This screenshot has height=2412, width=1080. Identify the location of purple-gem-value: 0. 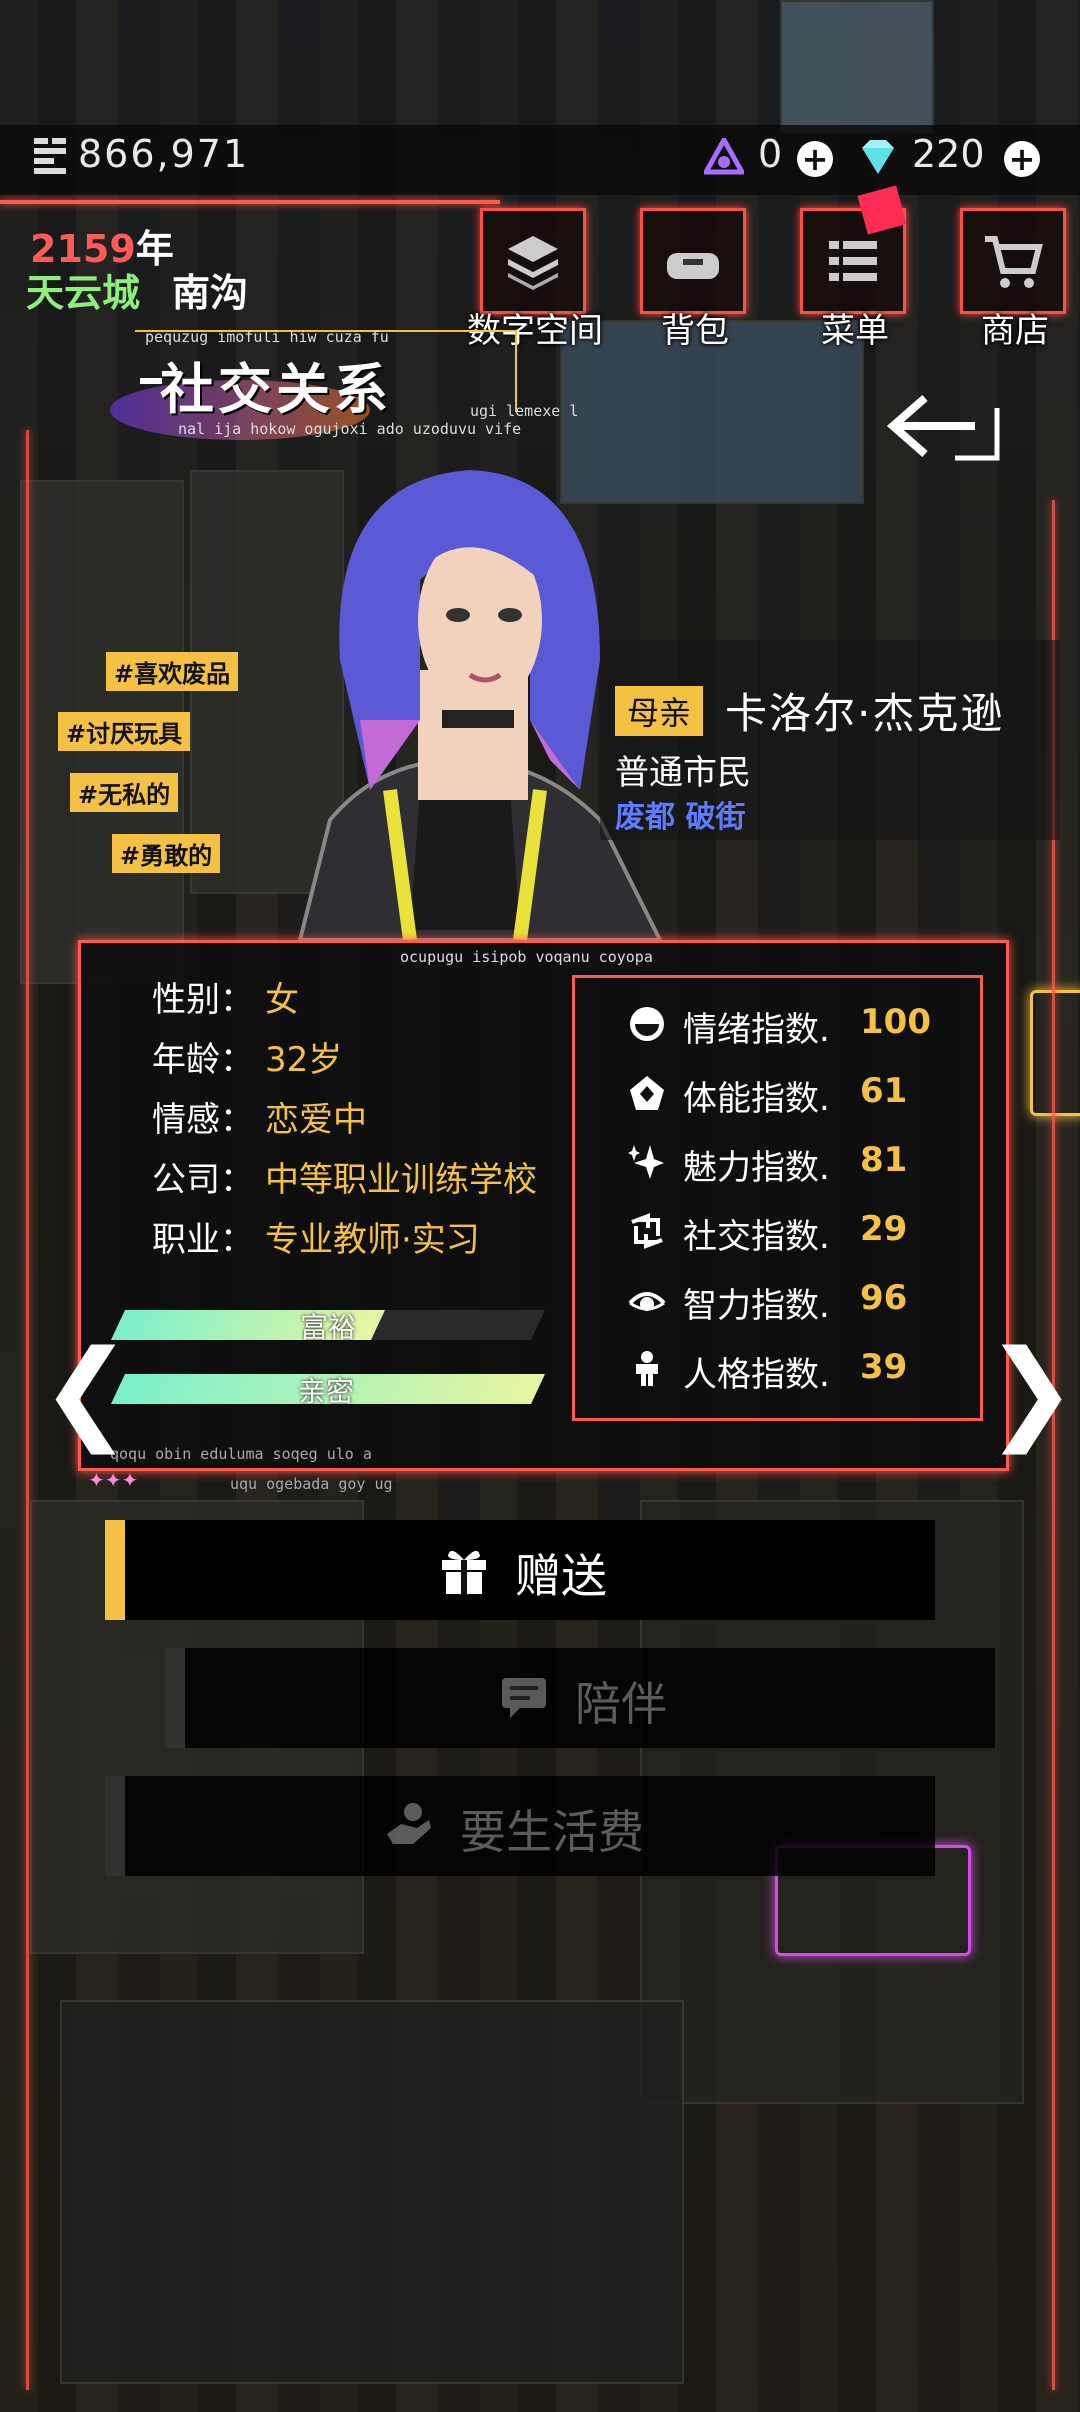
(770, 154).